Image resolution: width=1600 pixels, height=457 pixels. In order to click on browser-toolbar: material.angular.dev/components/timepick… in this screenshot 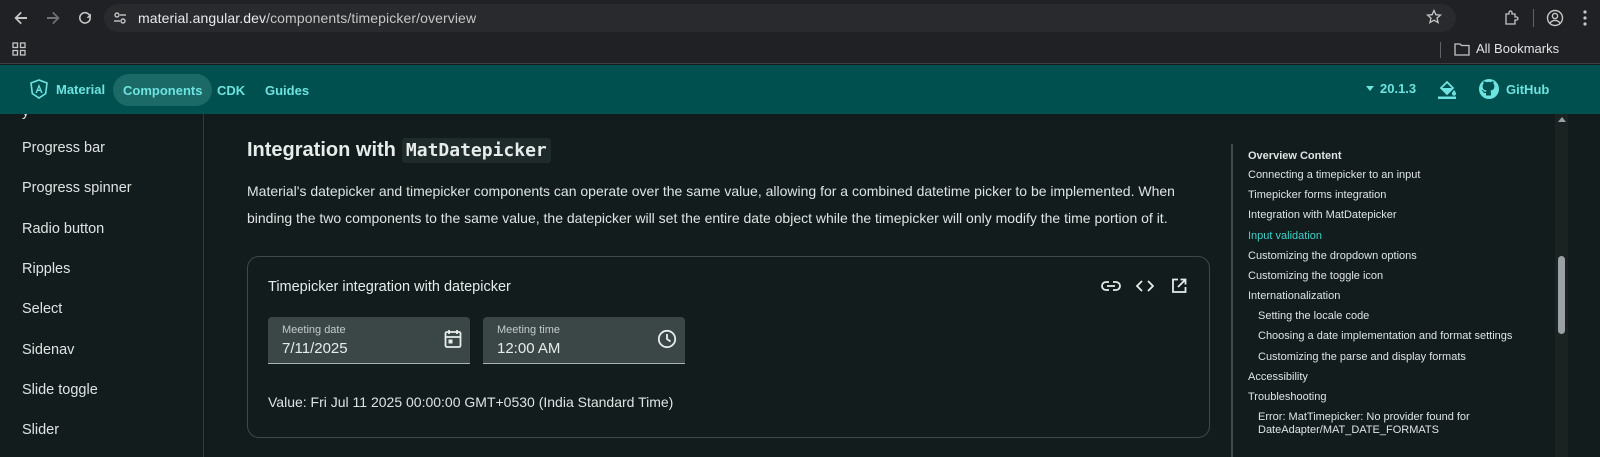, I will do `click(800, 18)`.